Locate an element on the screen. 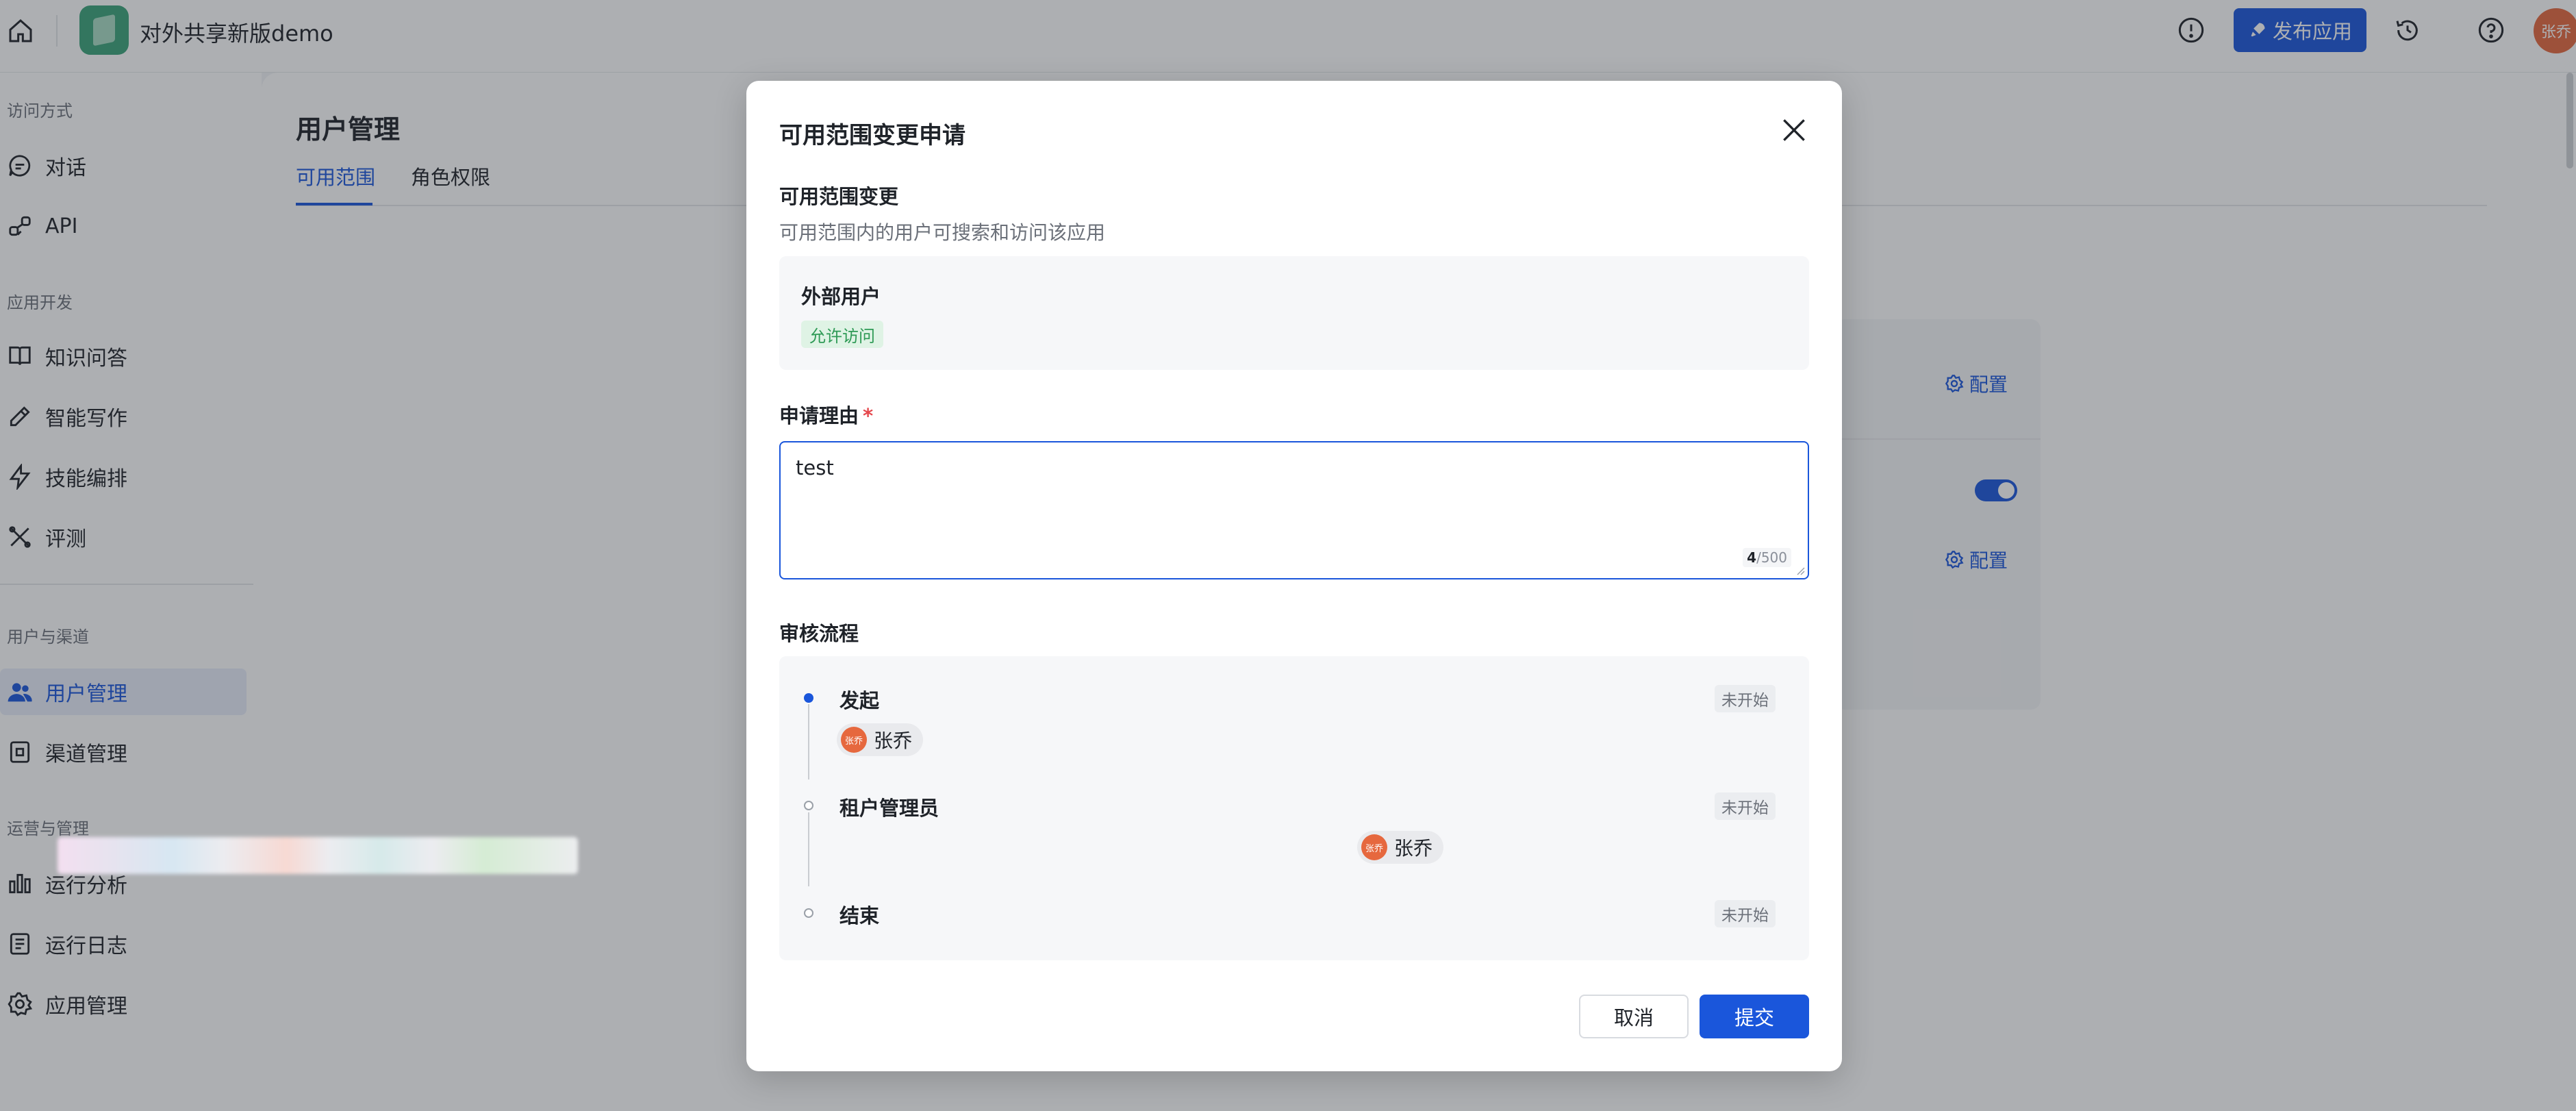 Image resolution: width=2576 pixels, height=1111 pixels. submit-button: 提交 is located at coordinates (1754, 1017).